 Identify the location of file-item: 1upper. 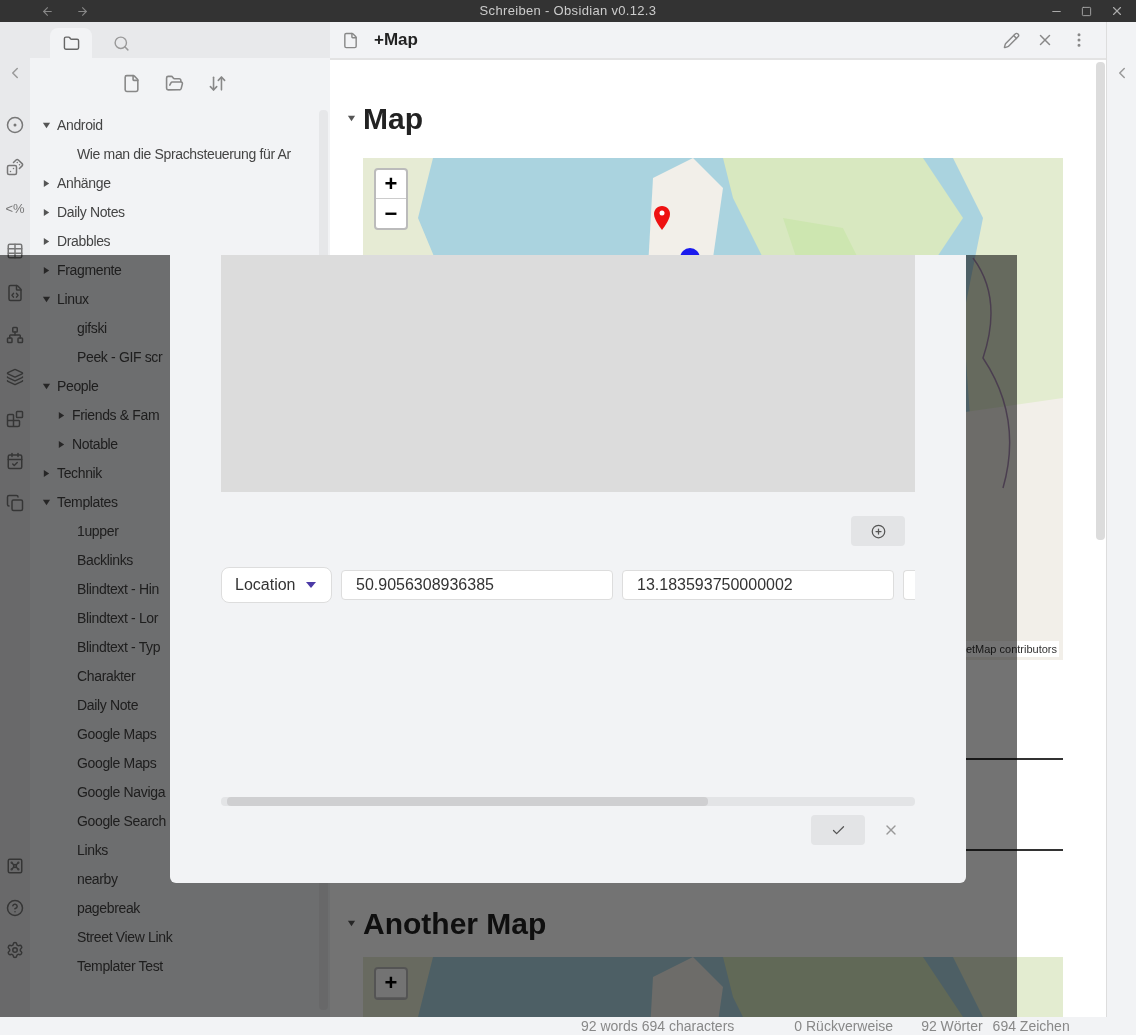
(98, 531).